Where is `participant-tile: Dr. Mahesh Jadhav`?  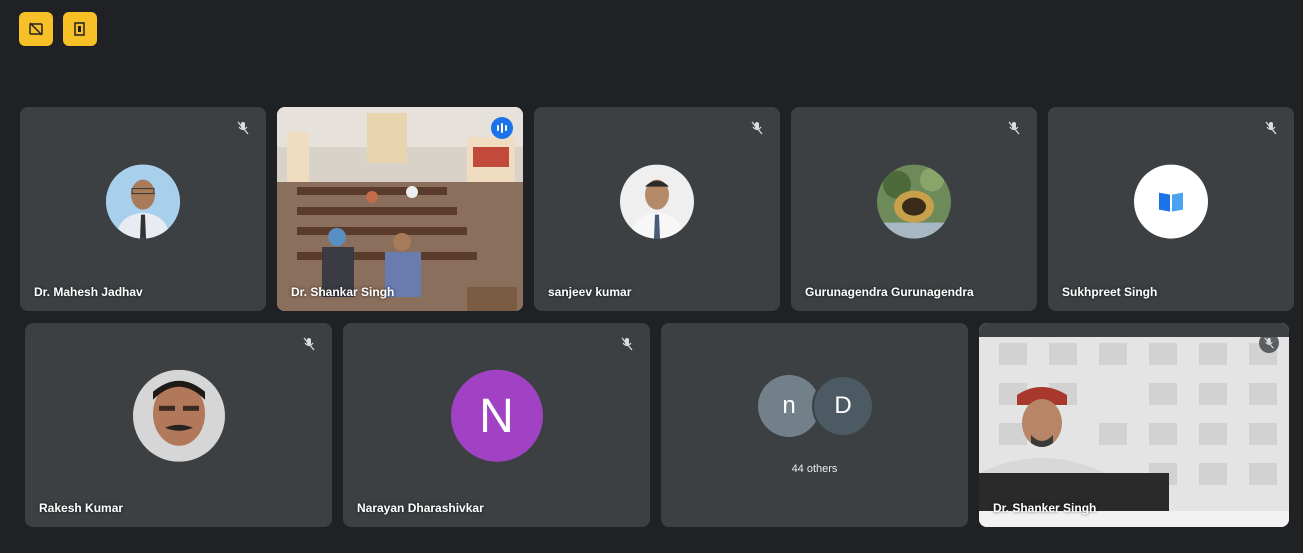 participant-tile: Dr. Mahesh Jadhav is located at coordinates (143, 209).